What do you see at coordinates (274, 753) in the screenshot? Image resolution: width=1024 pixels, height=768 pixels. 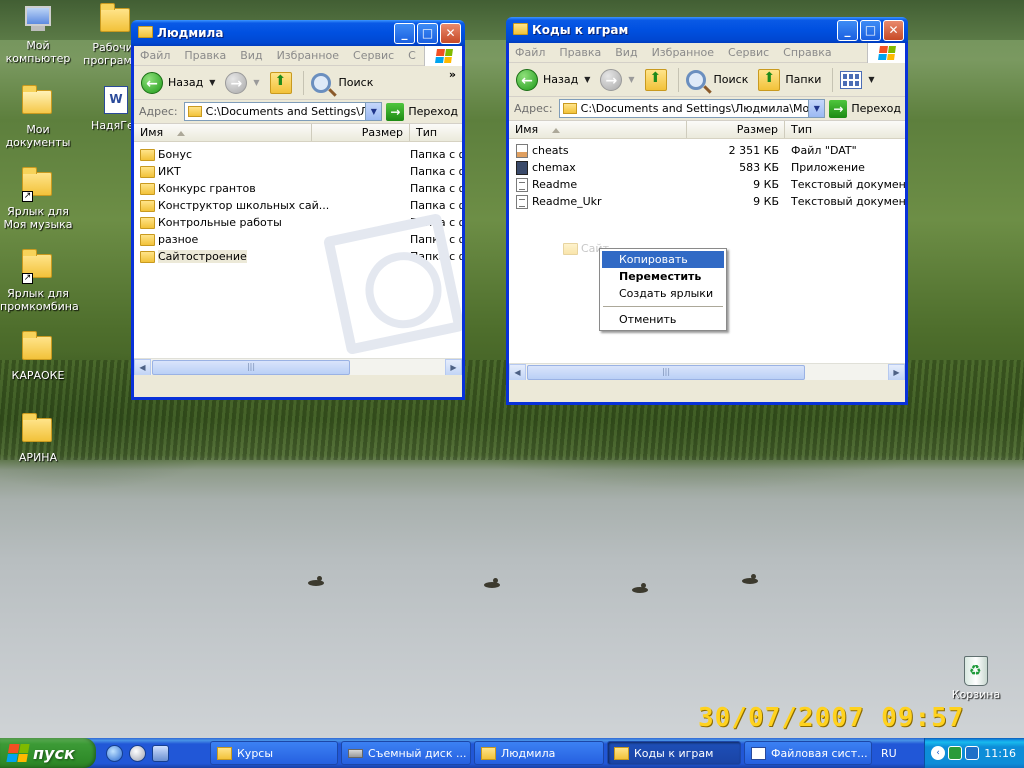 I see `taskbar-item-kursy: Курсы` at bounding box center [274, 753].